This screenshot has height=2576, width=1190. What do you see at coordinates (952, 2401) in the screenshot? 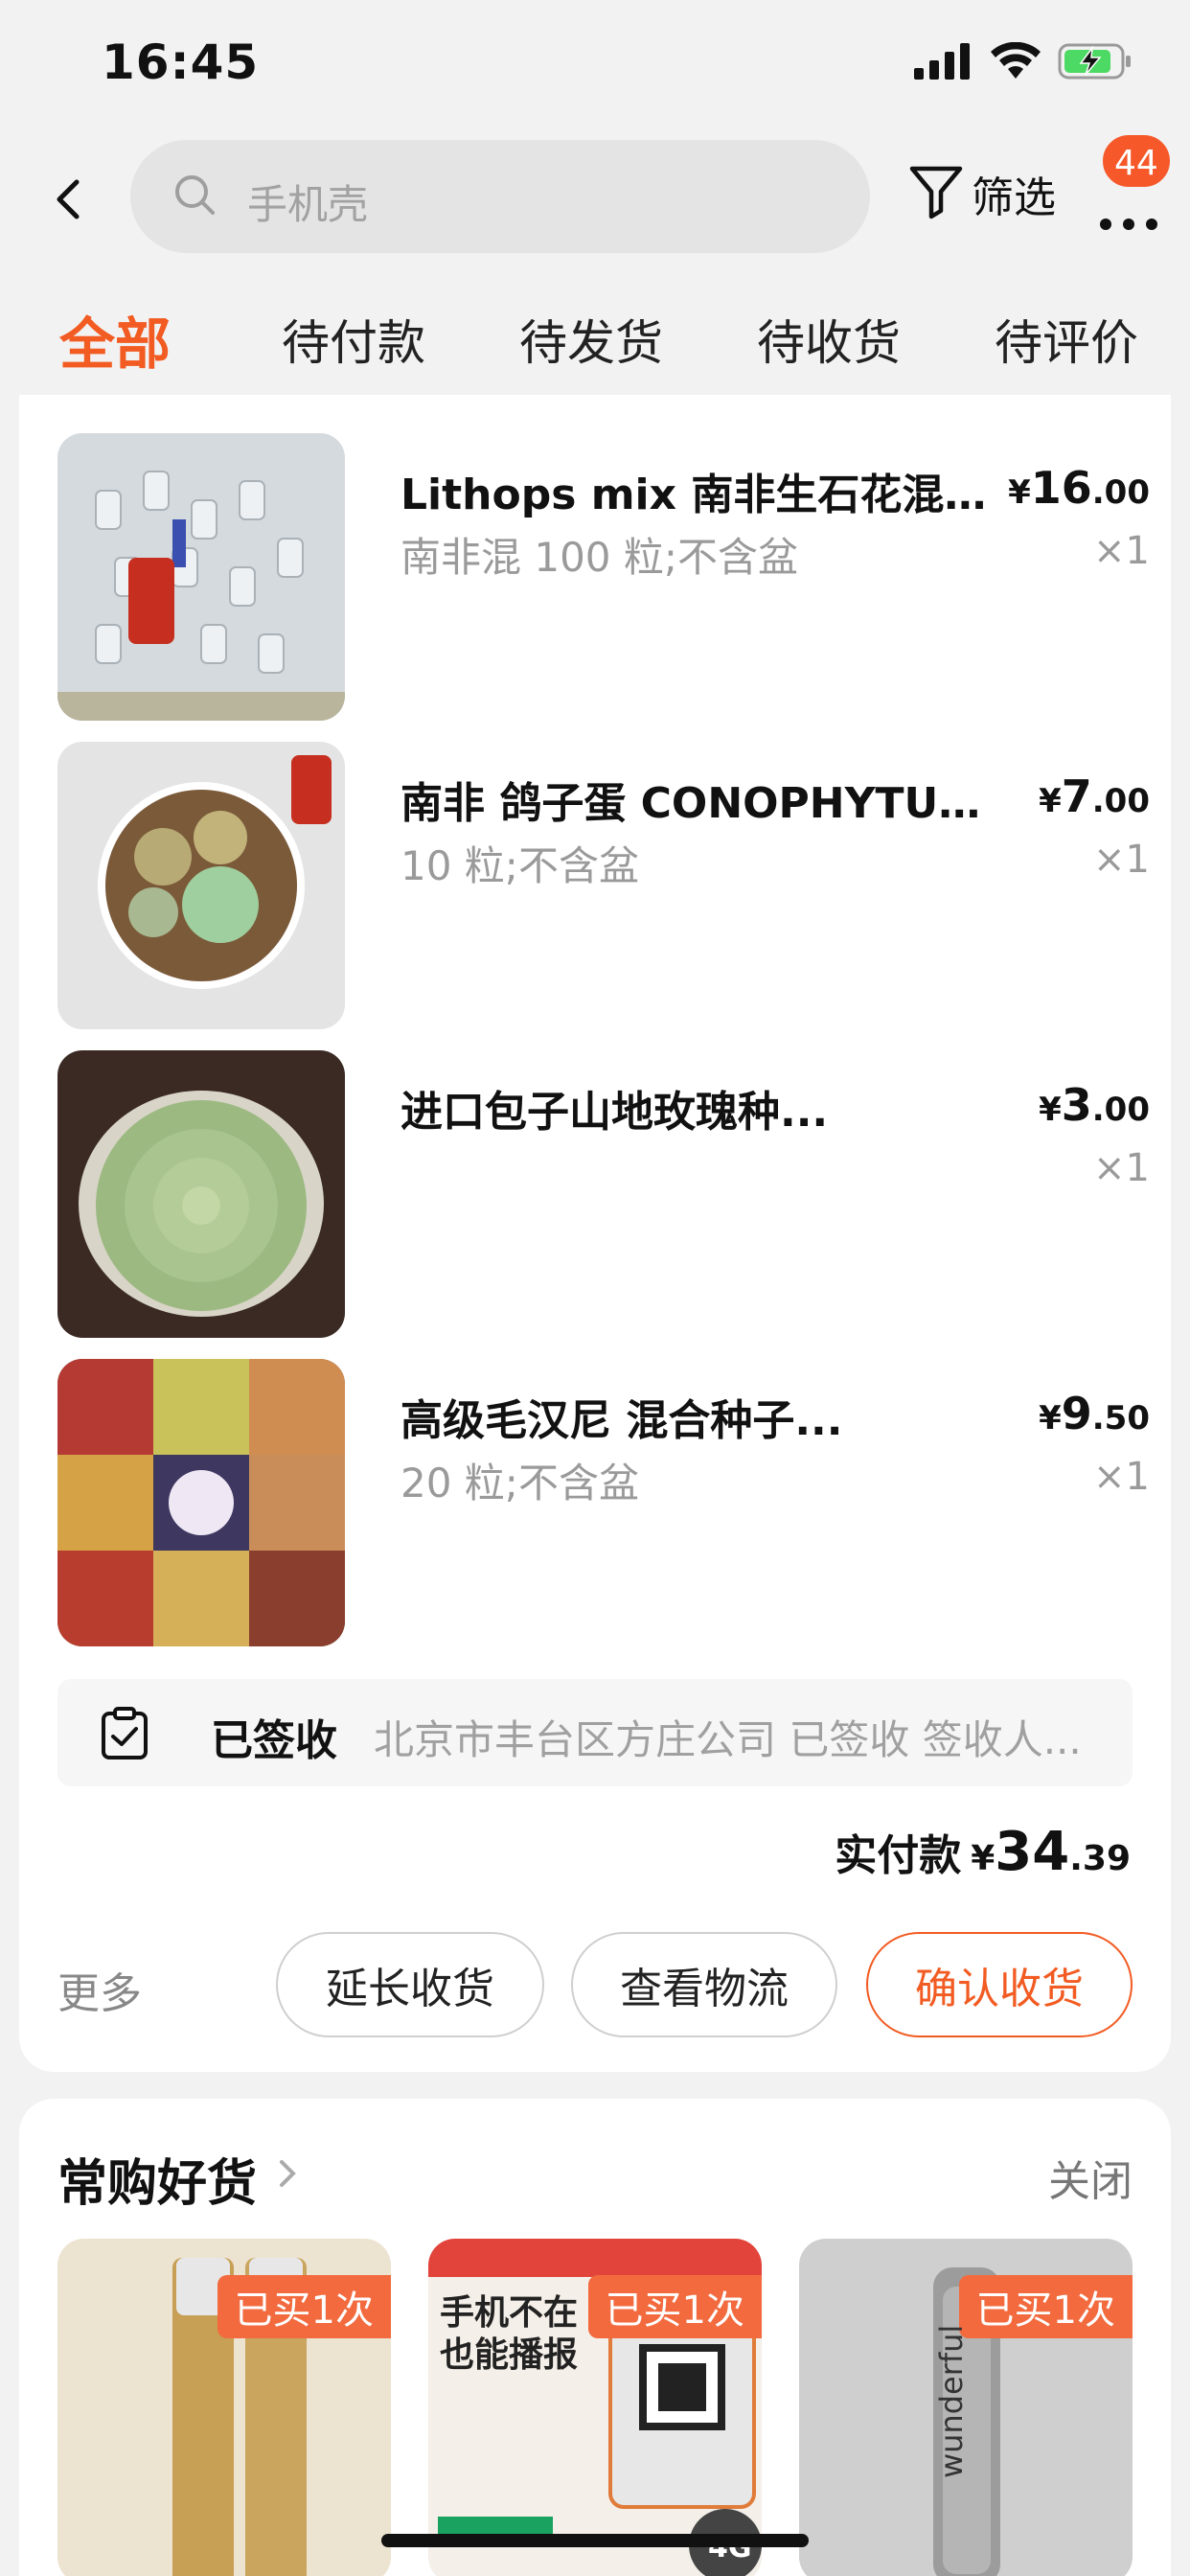
I see `product-image-caption: wunderful` at bounding box center [952, 2401].